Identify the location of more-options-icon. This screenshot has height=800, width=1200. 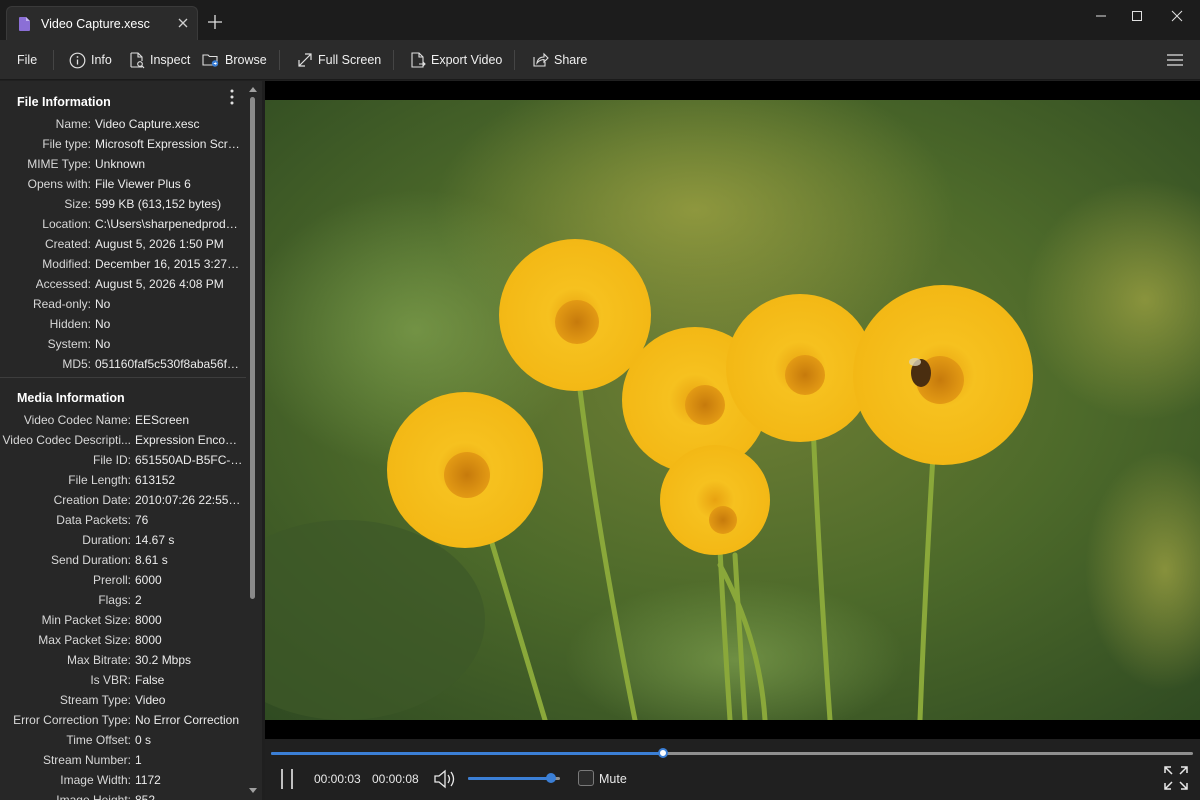
(232, 97).